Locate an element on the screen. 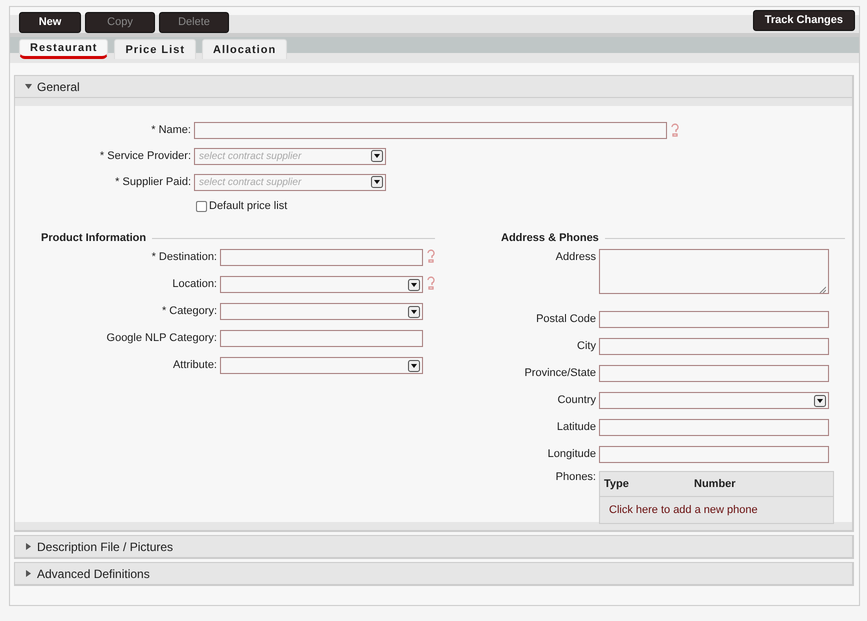 The height and width of the screenshot is (621, 867). tab: Allocation is located at coordinates (245, 49).